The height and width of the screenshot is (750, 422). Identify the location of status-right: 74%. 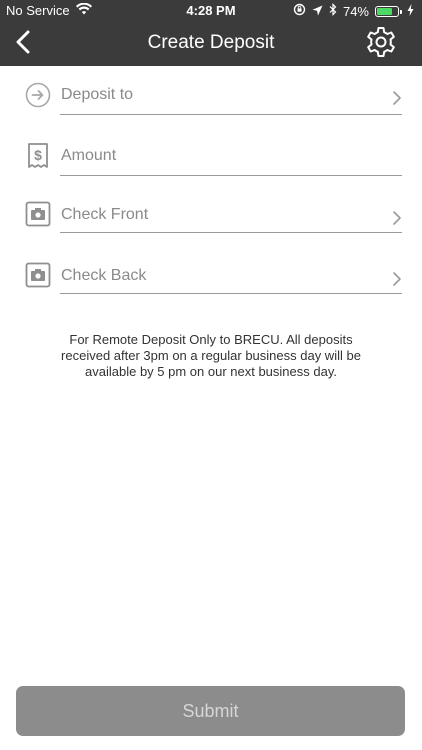
(353, 11).